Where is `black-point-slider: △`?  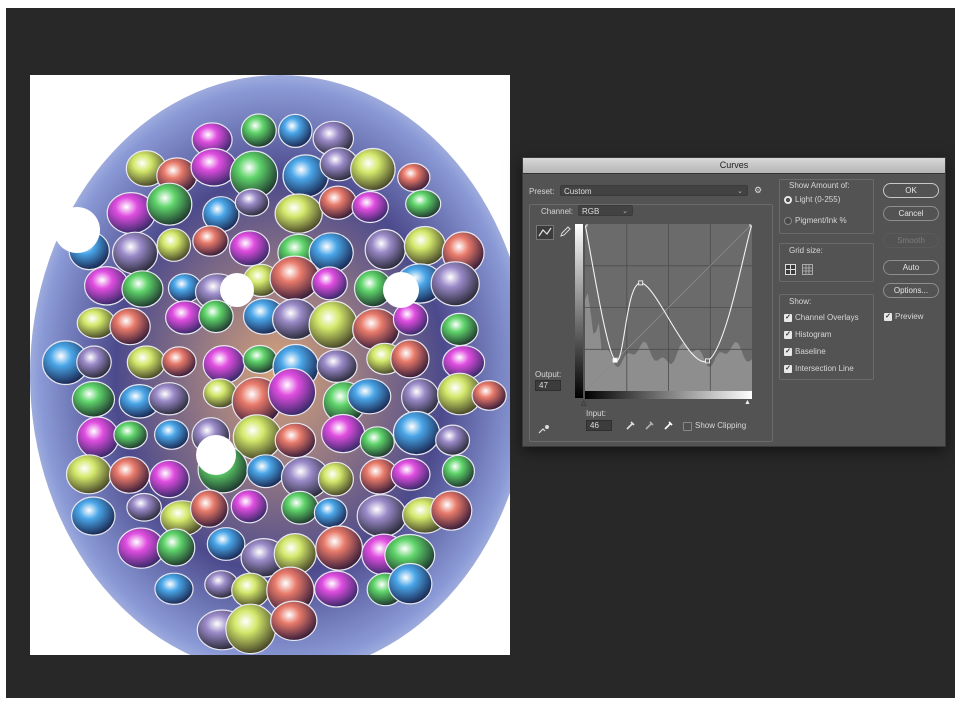
black-point-slider: △ is located at coordinates (583, 403).